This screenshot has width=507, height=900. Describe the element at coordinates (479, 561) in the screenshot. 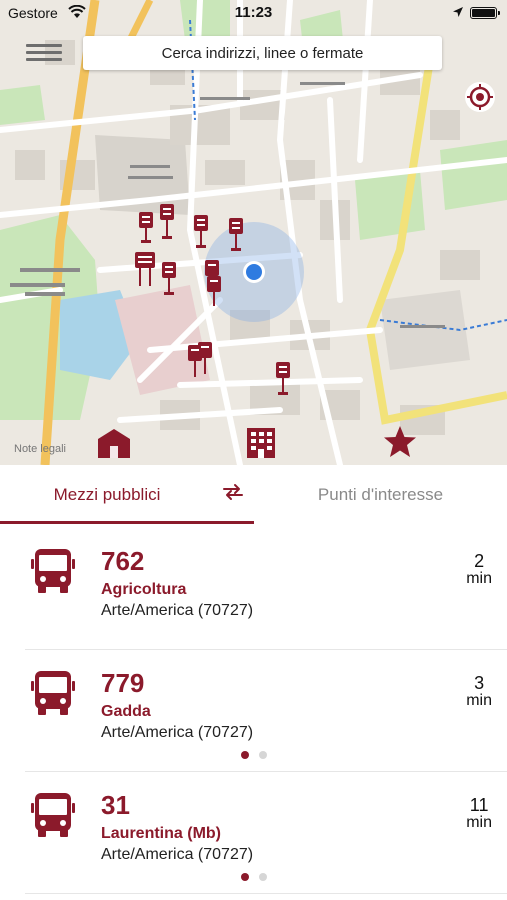

I see `arrival-minutes: 2` at that location.